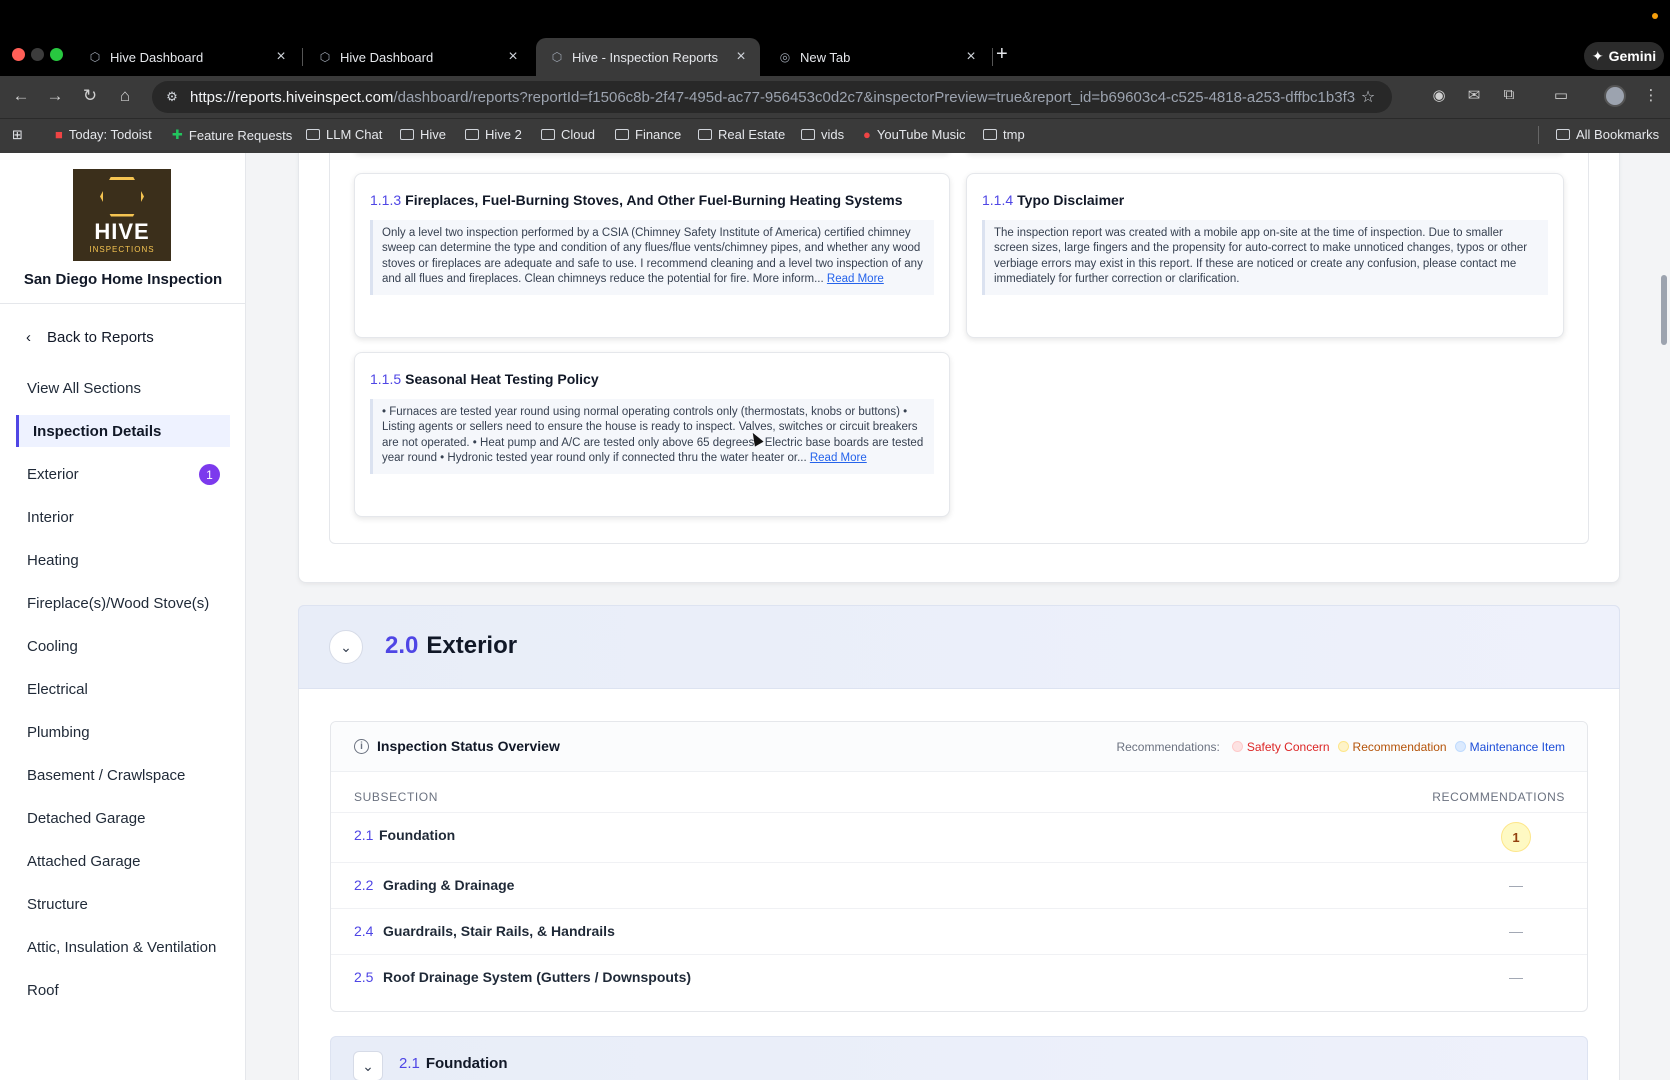 The height and width of the screenshot is (1080, 1670). What do you see at coordinates (17, 135) in the screenshot?
I see `apps-grid-icon: ⊞` at bounding box center [17, 135].